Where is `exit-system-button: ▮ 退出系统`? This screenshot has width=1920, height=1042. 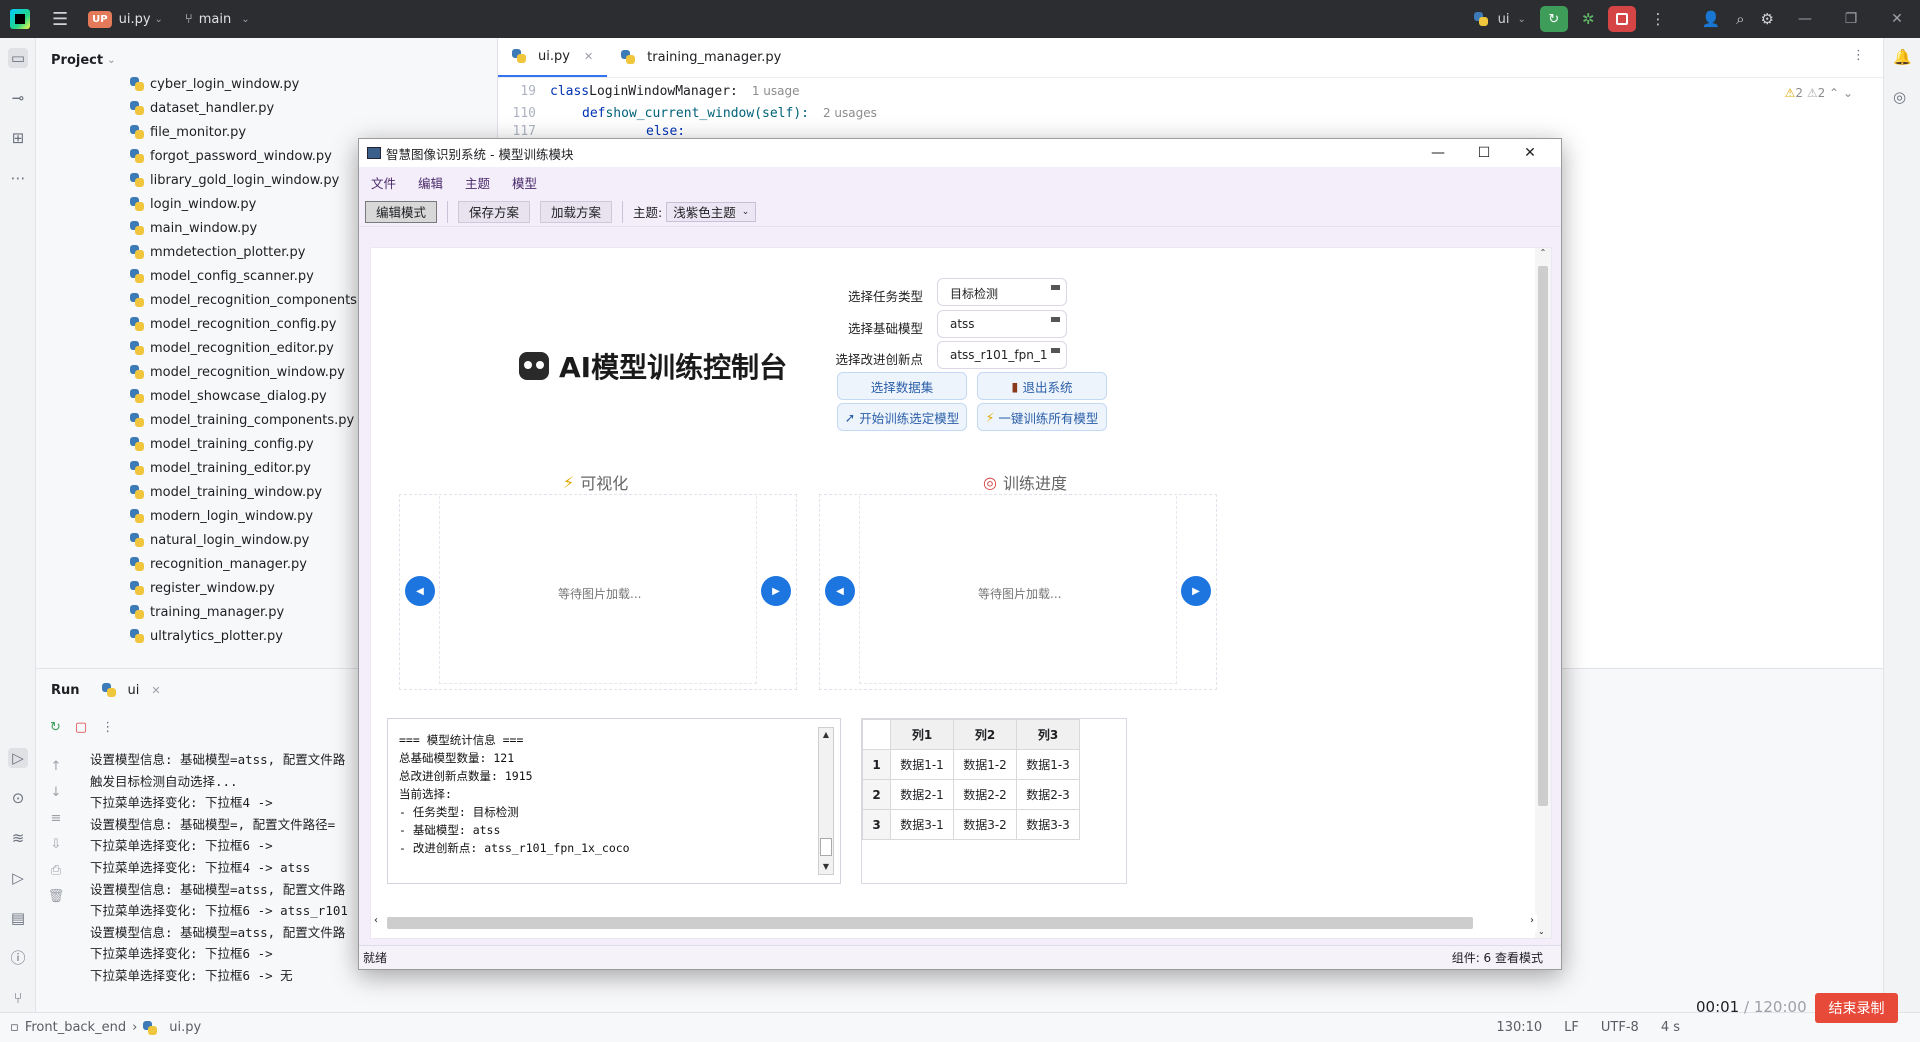 exit-system-button: ▮ 退出系统 is located at coordinates (1042, 386).